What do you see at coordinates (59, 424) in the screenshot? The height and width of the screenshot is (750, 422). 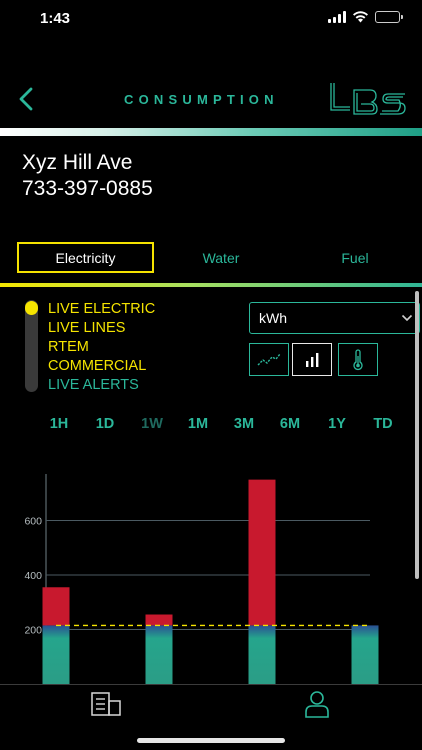 I see `range-1h: 1H` at bounding box center [59, 424].